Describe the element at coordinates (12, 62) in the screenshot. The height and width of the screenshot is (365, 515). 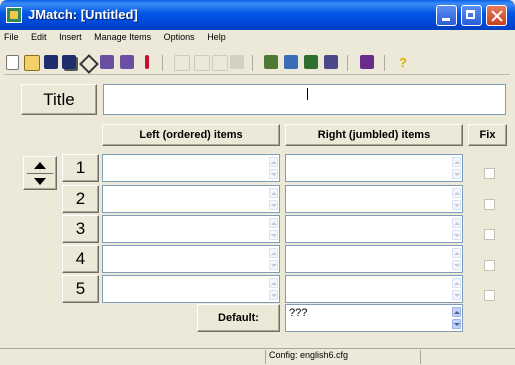
I see `new-file-icon` at that location.